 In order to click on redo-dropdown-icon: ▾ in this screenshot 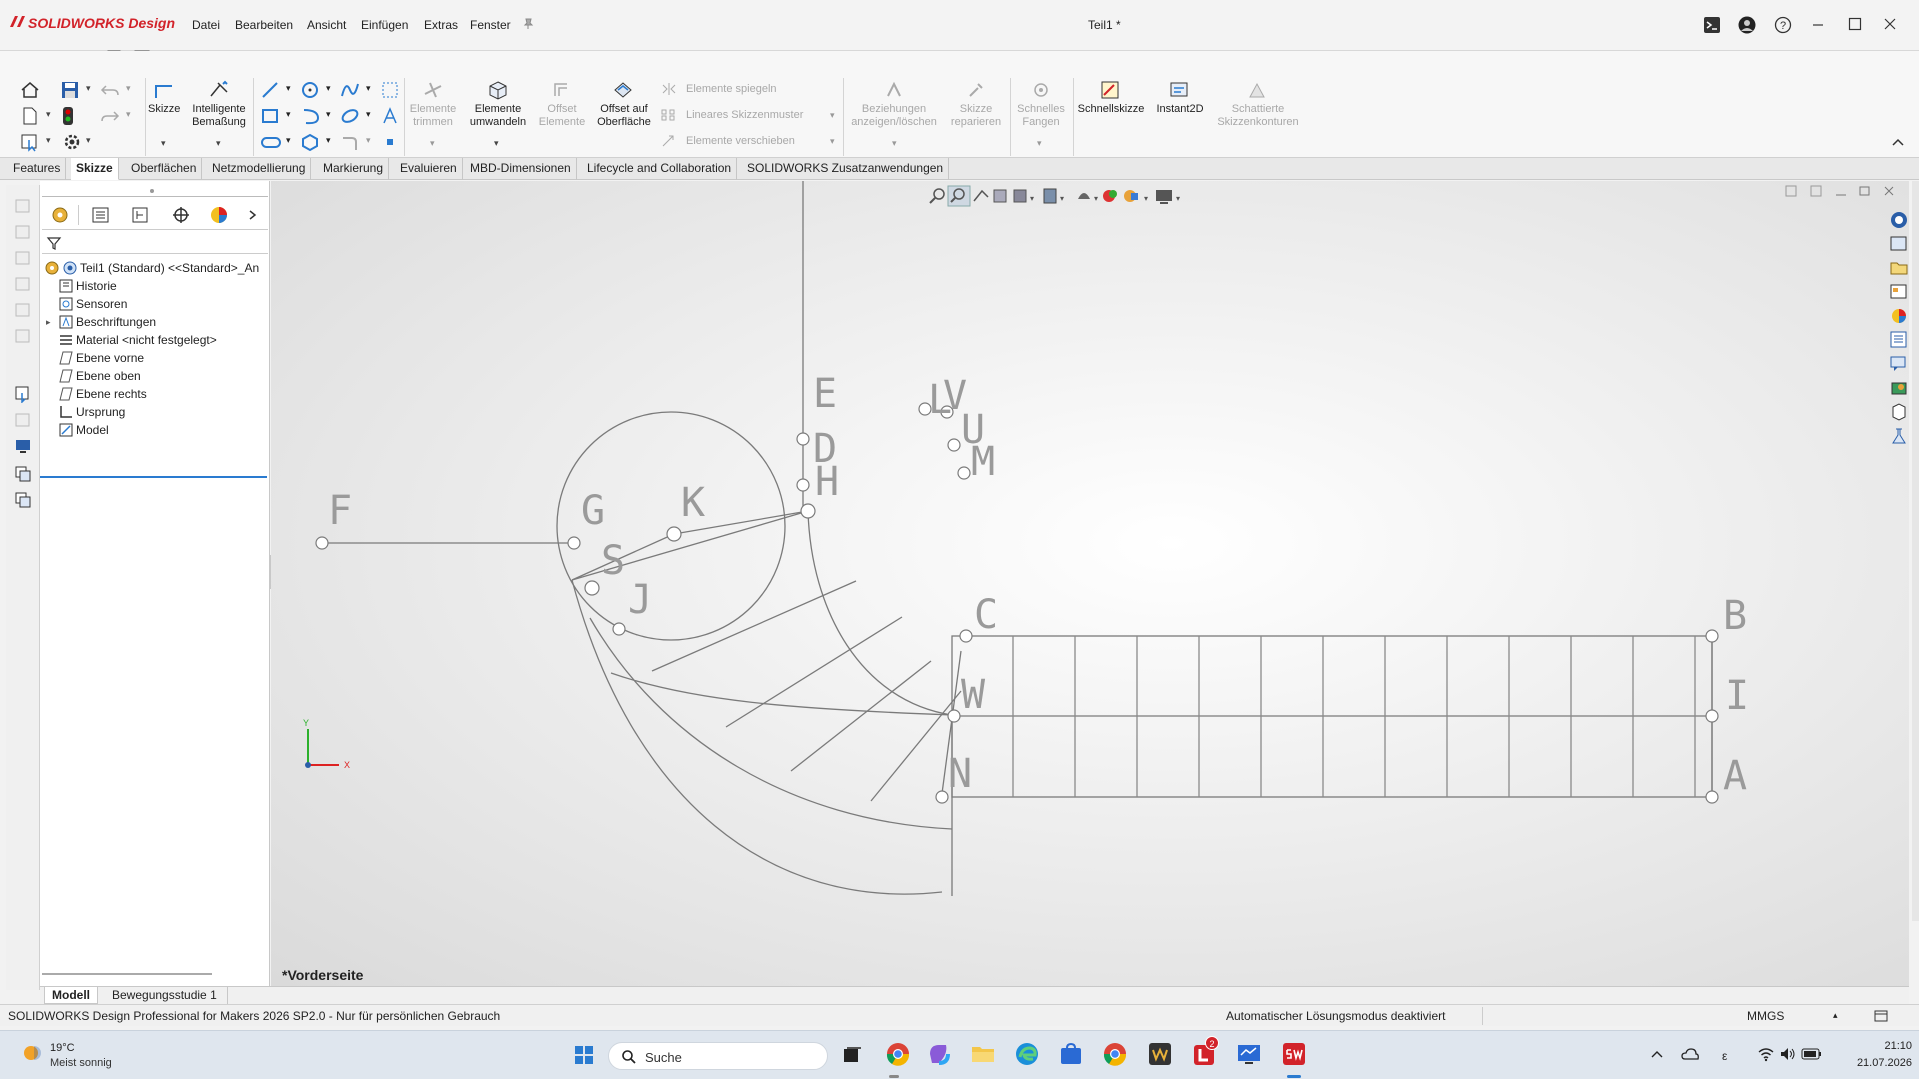, I will do `click(128, 114)`.